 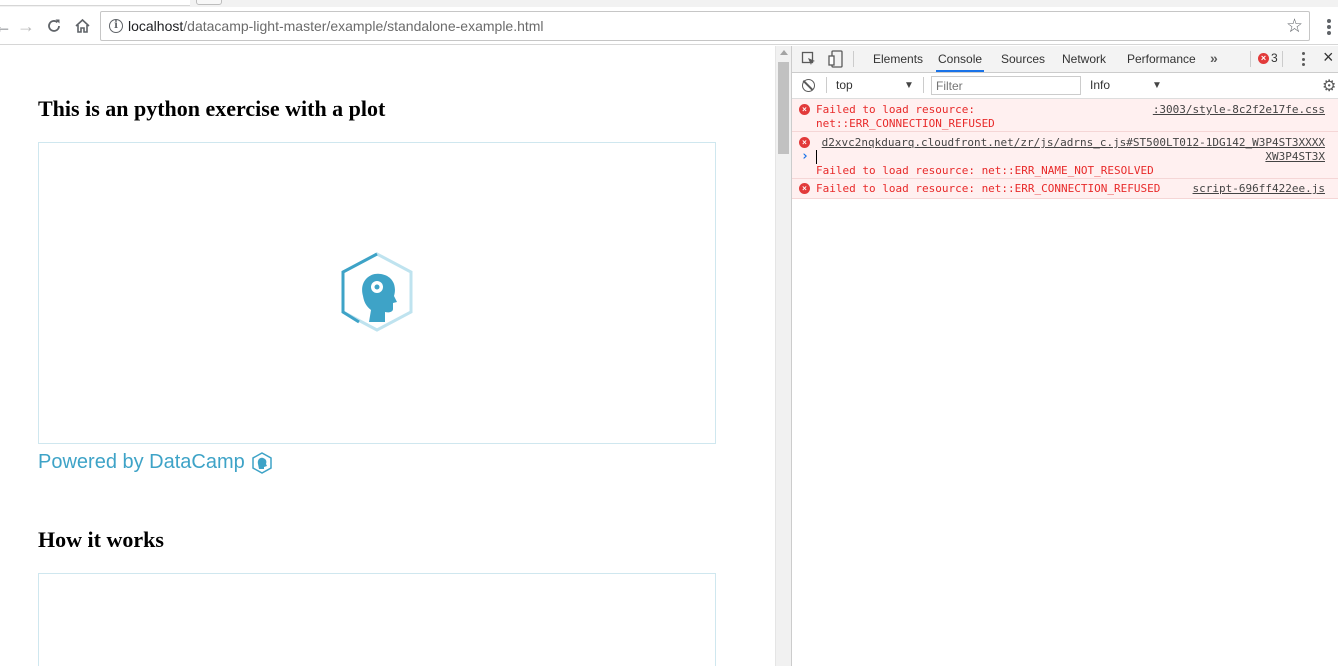 What do you see at coordinates (783, 108) in the screenshot?
I see `scrollbar-thumb` at bounding box center [783, 108].